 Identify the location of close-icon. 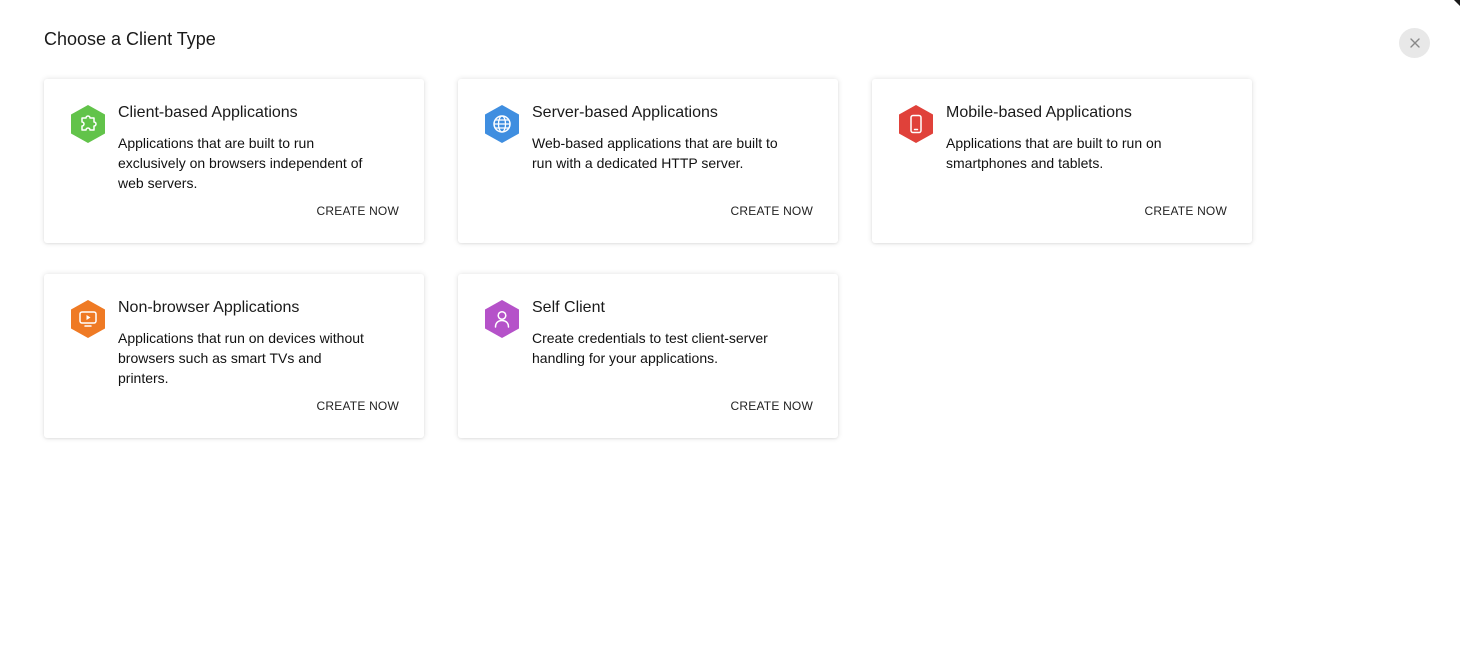
(1415, 43).